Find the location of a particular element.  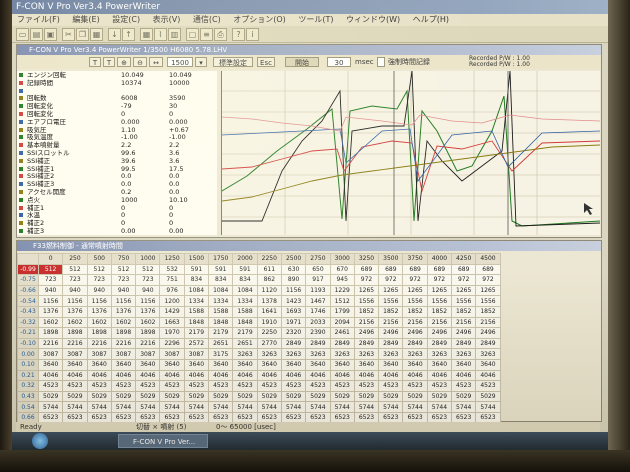

channel-row: 補正3 0.00 0.00 is located at coordinates (117, 231).